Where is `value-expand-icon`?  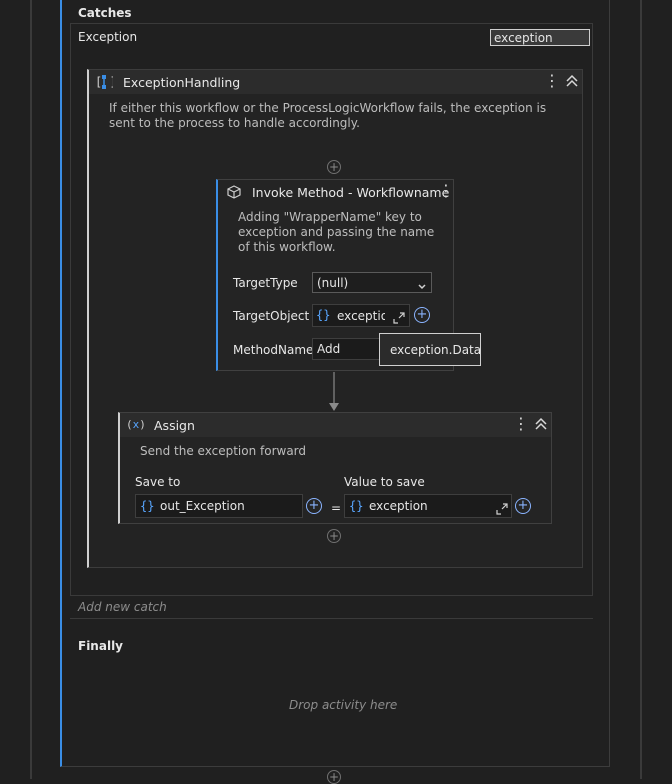 value-expand-icon is located at coordinates (502, 509).